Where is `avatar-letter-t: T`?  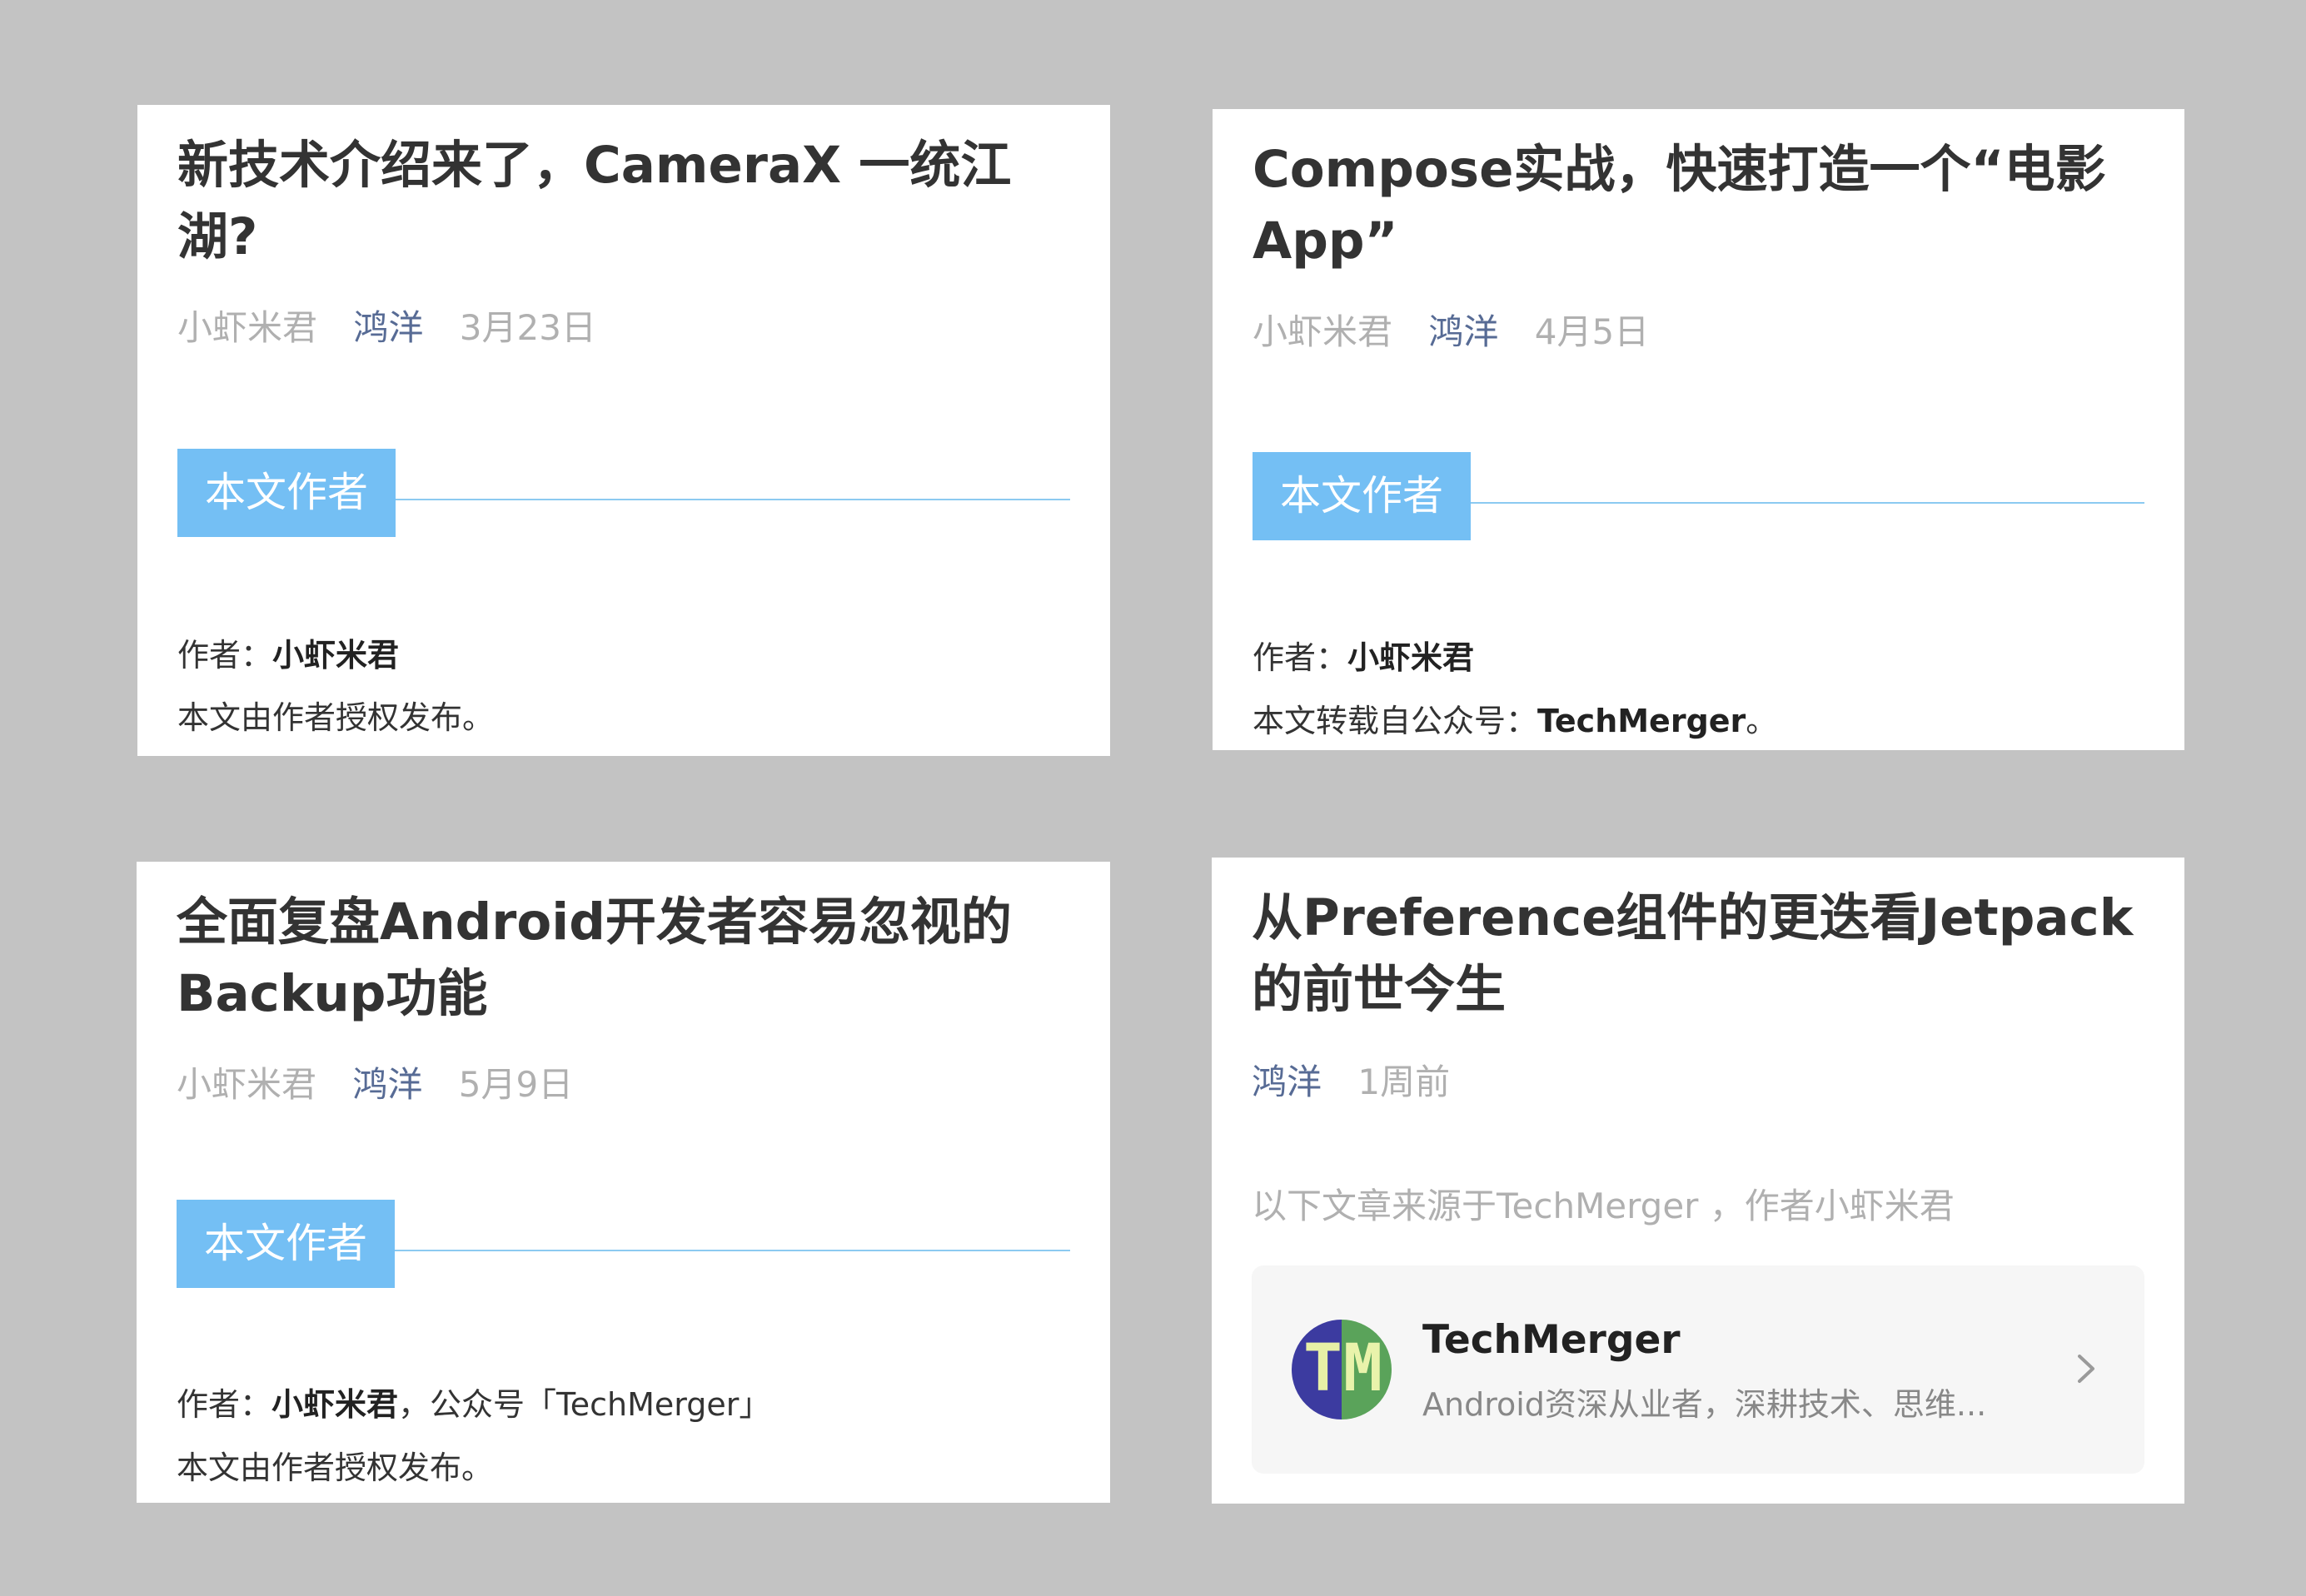 avatar-letter-t: T is located at coordinates (1322, 1368).